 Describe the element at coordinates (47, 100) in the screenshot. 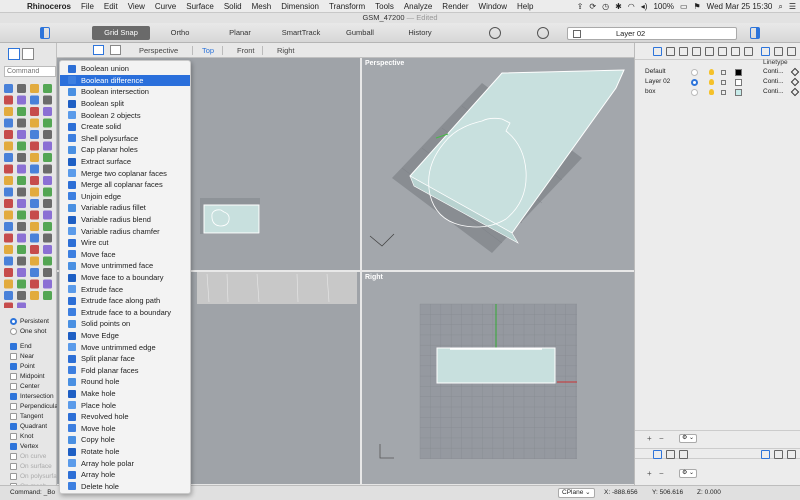

I see `sphere-icon` at that location.